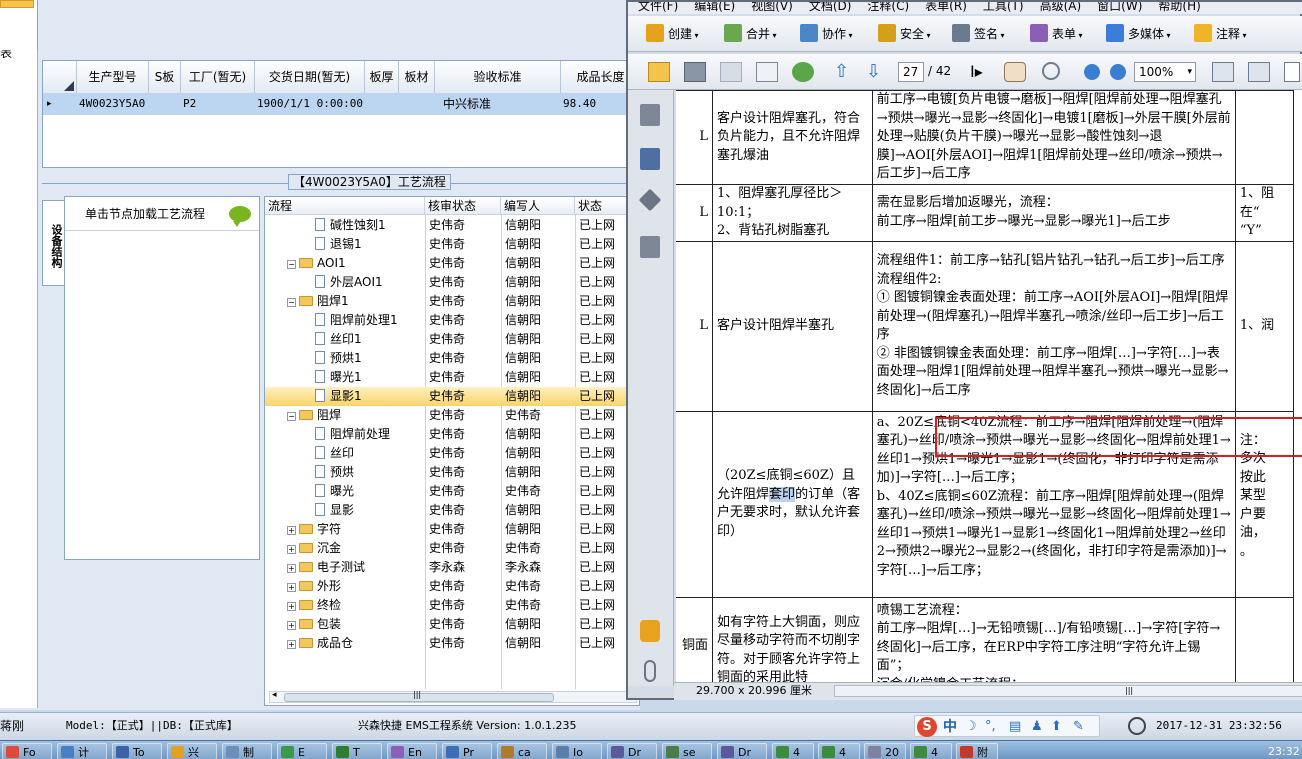  What do you see at coordinates (137, 751) in the screenshot?
I see `taskbar-button: To` at bounding box center [137, 751].